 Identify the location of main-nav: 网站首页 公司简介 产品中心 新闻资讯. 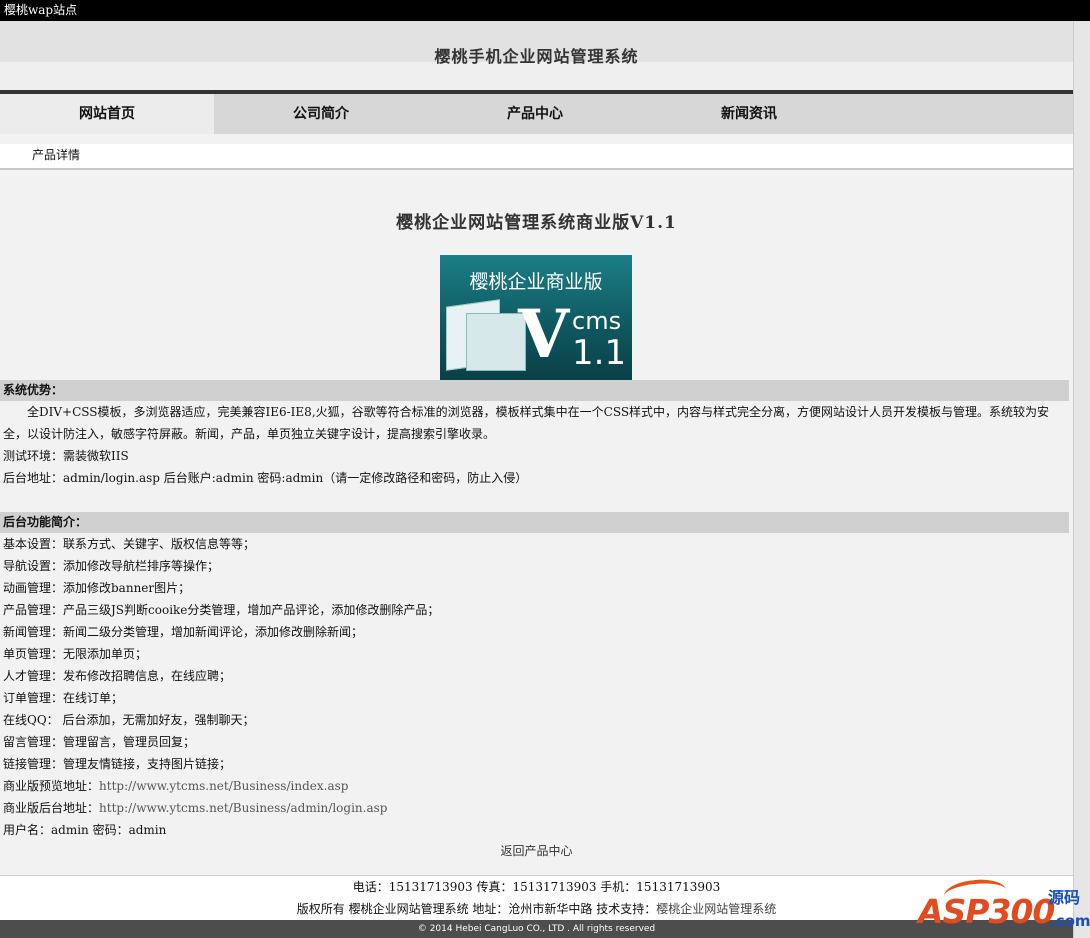
(536, 114).